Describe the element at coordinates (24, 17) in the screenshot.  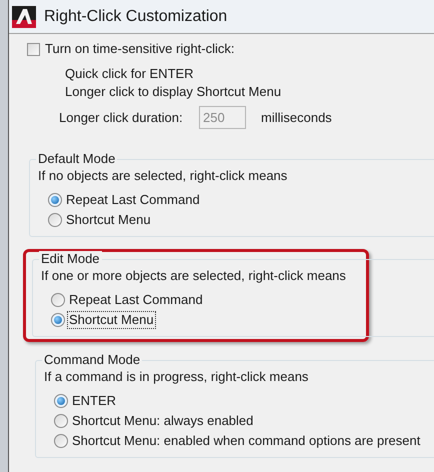
I see `app-logo-icon` at that location.